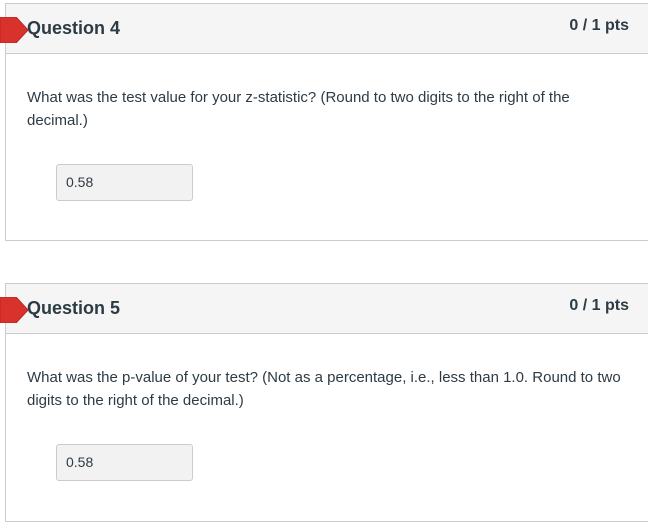  What do you see at coordinates (324, 29) in the screenshot?
I see `question-header: Question 4 0 / 1 pts` at bounding box center [324, 29].